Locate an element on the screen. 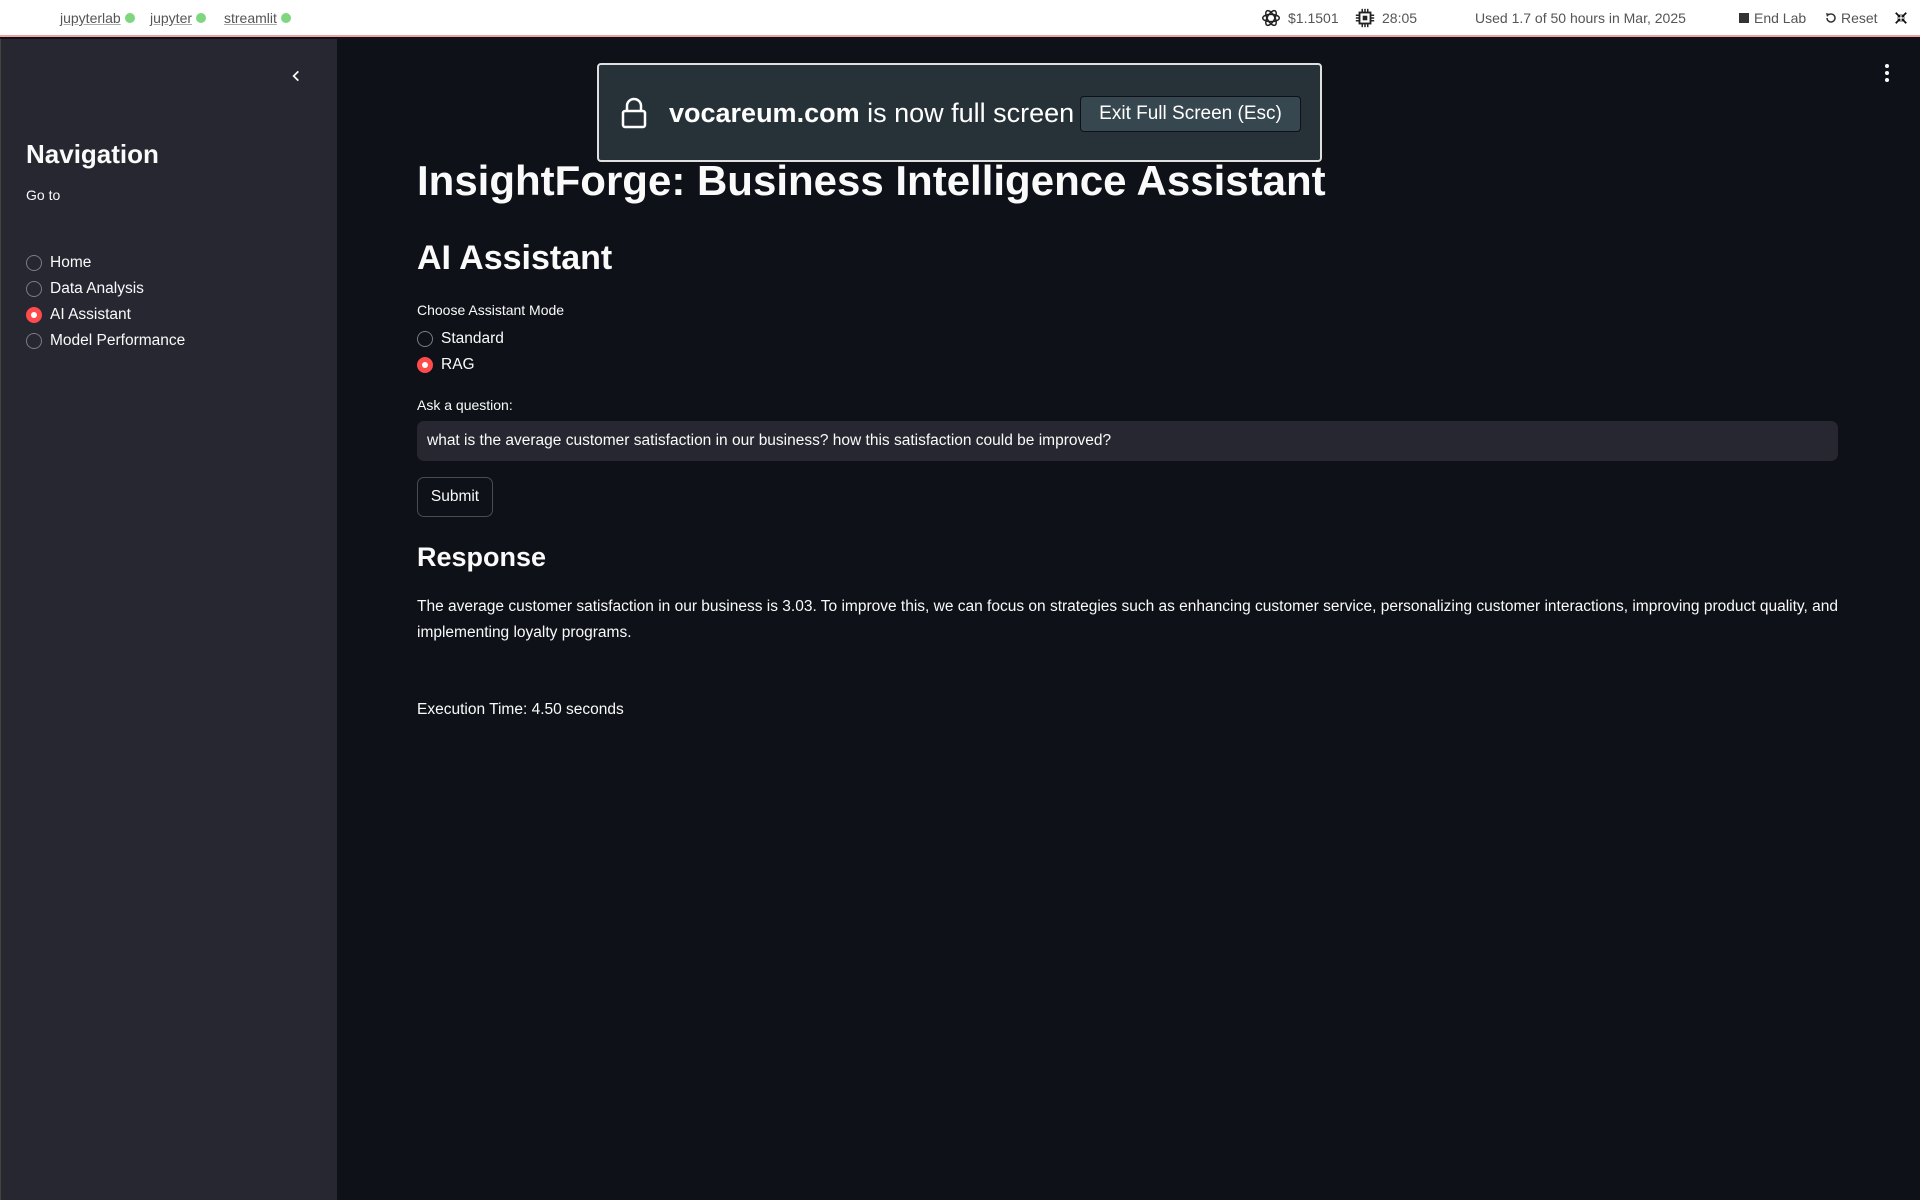  stop-square-icon is located at coordinates (1744, 18).